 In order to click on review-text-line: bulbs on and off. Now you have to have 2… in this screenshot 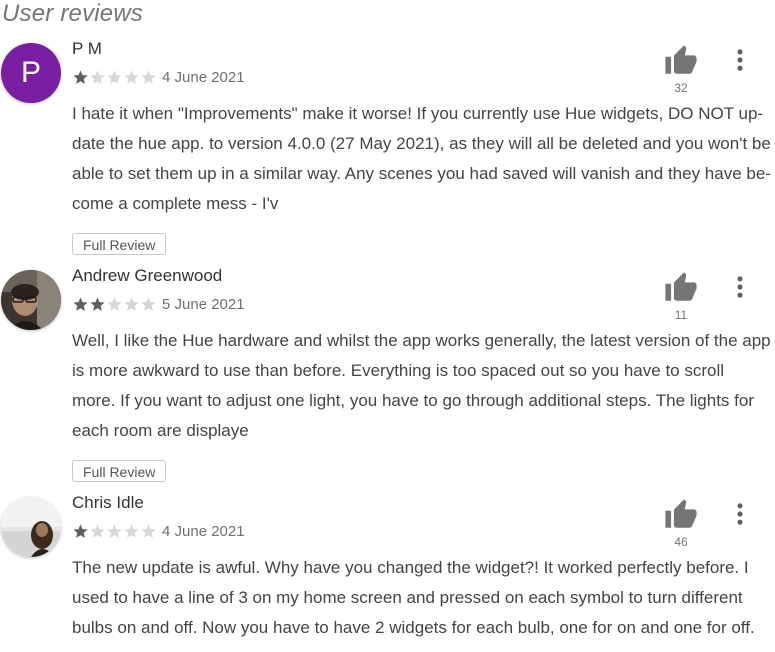, I will do `click(413, 627)`.